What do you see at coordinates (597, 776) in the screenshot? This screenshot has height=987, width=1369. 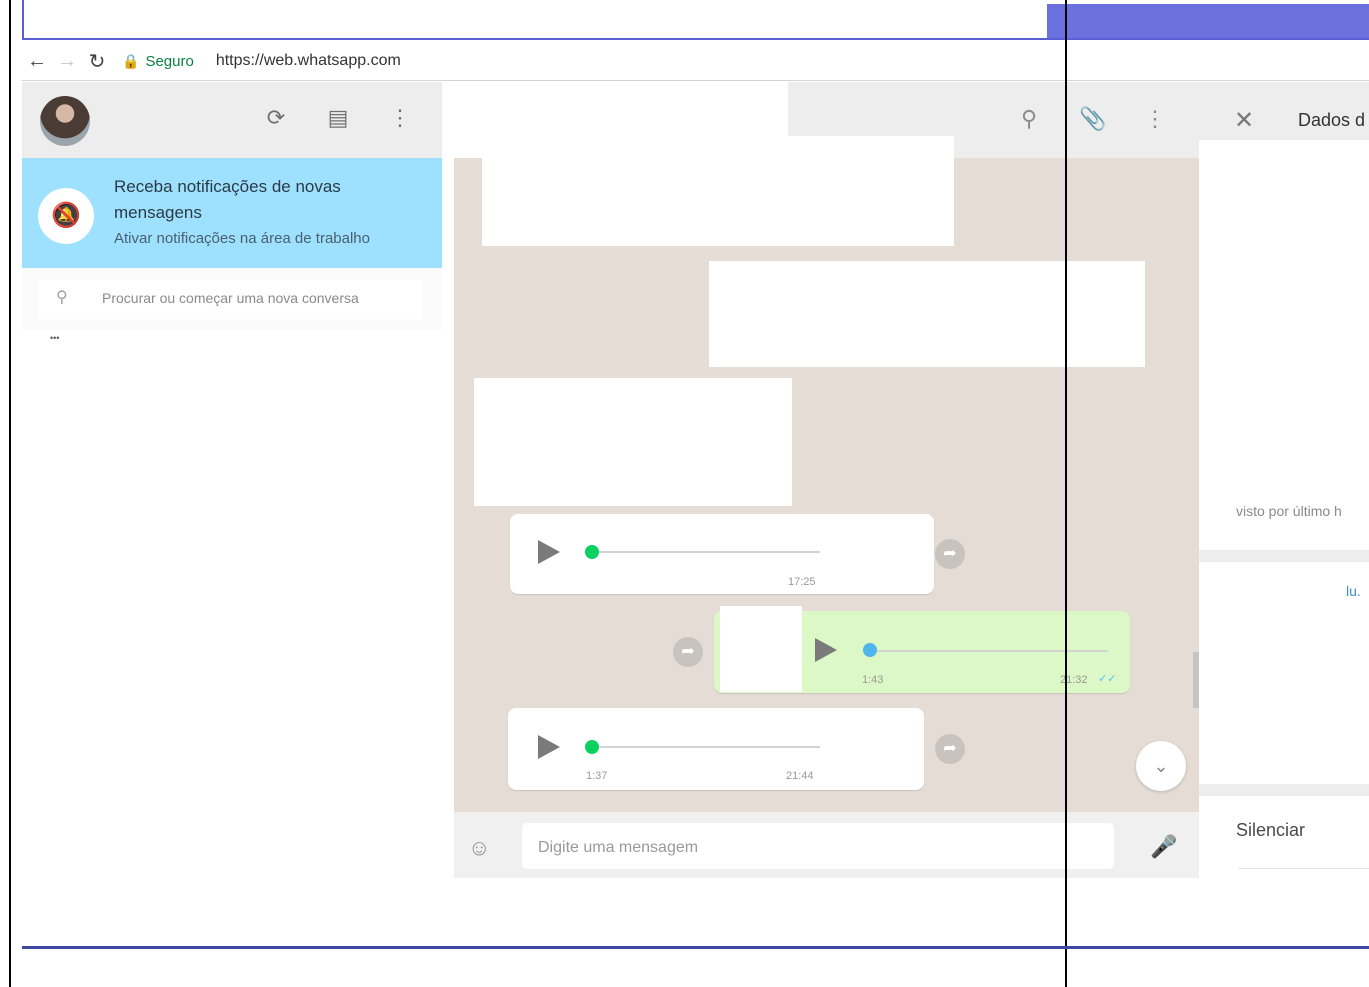 I see `audio-duration: 1:37` at bounding box center [597, 776].